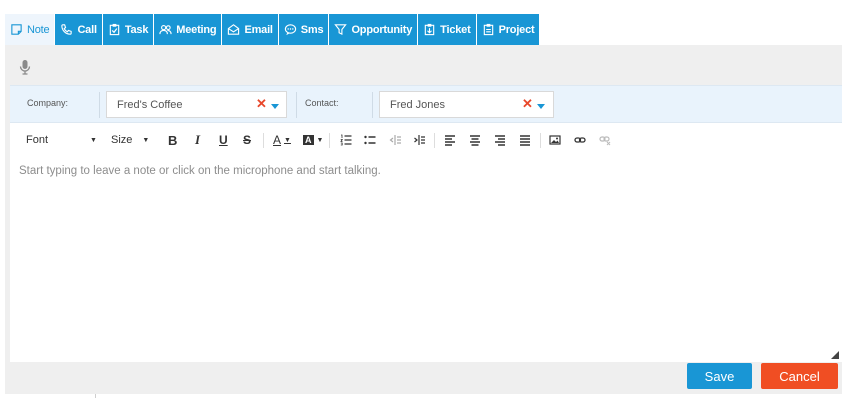 Image resolution: width=847 pixels, height=398 pixels. I want to click on outdent-button, so click(395, 140).